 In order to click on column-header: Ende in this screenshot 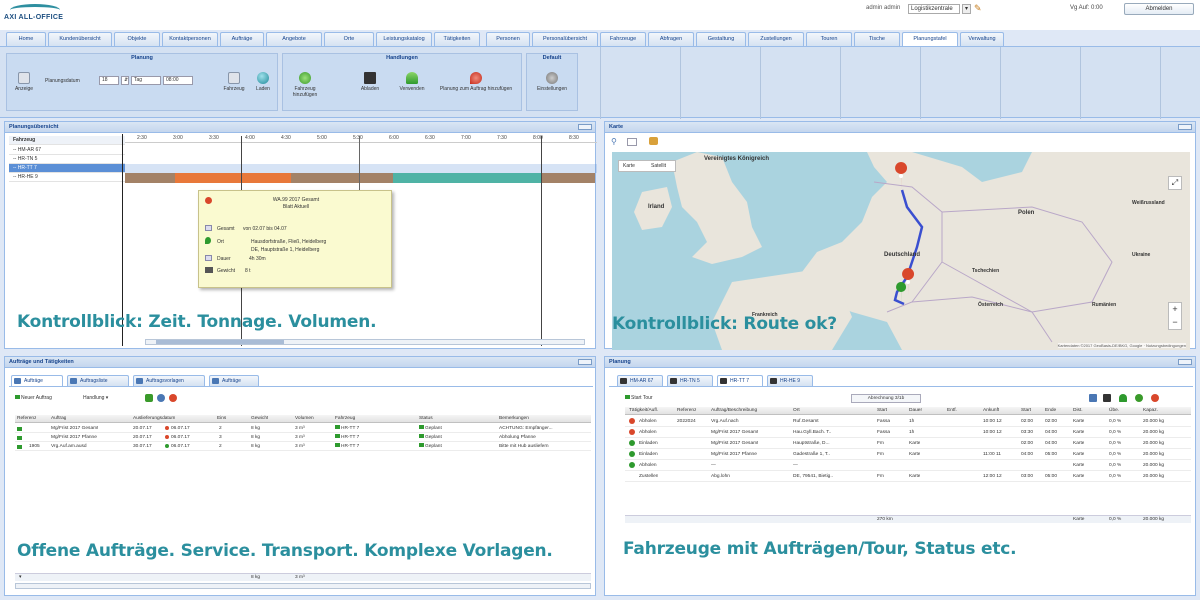, I will do `click(1050, 411)`.